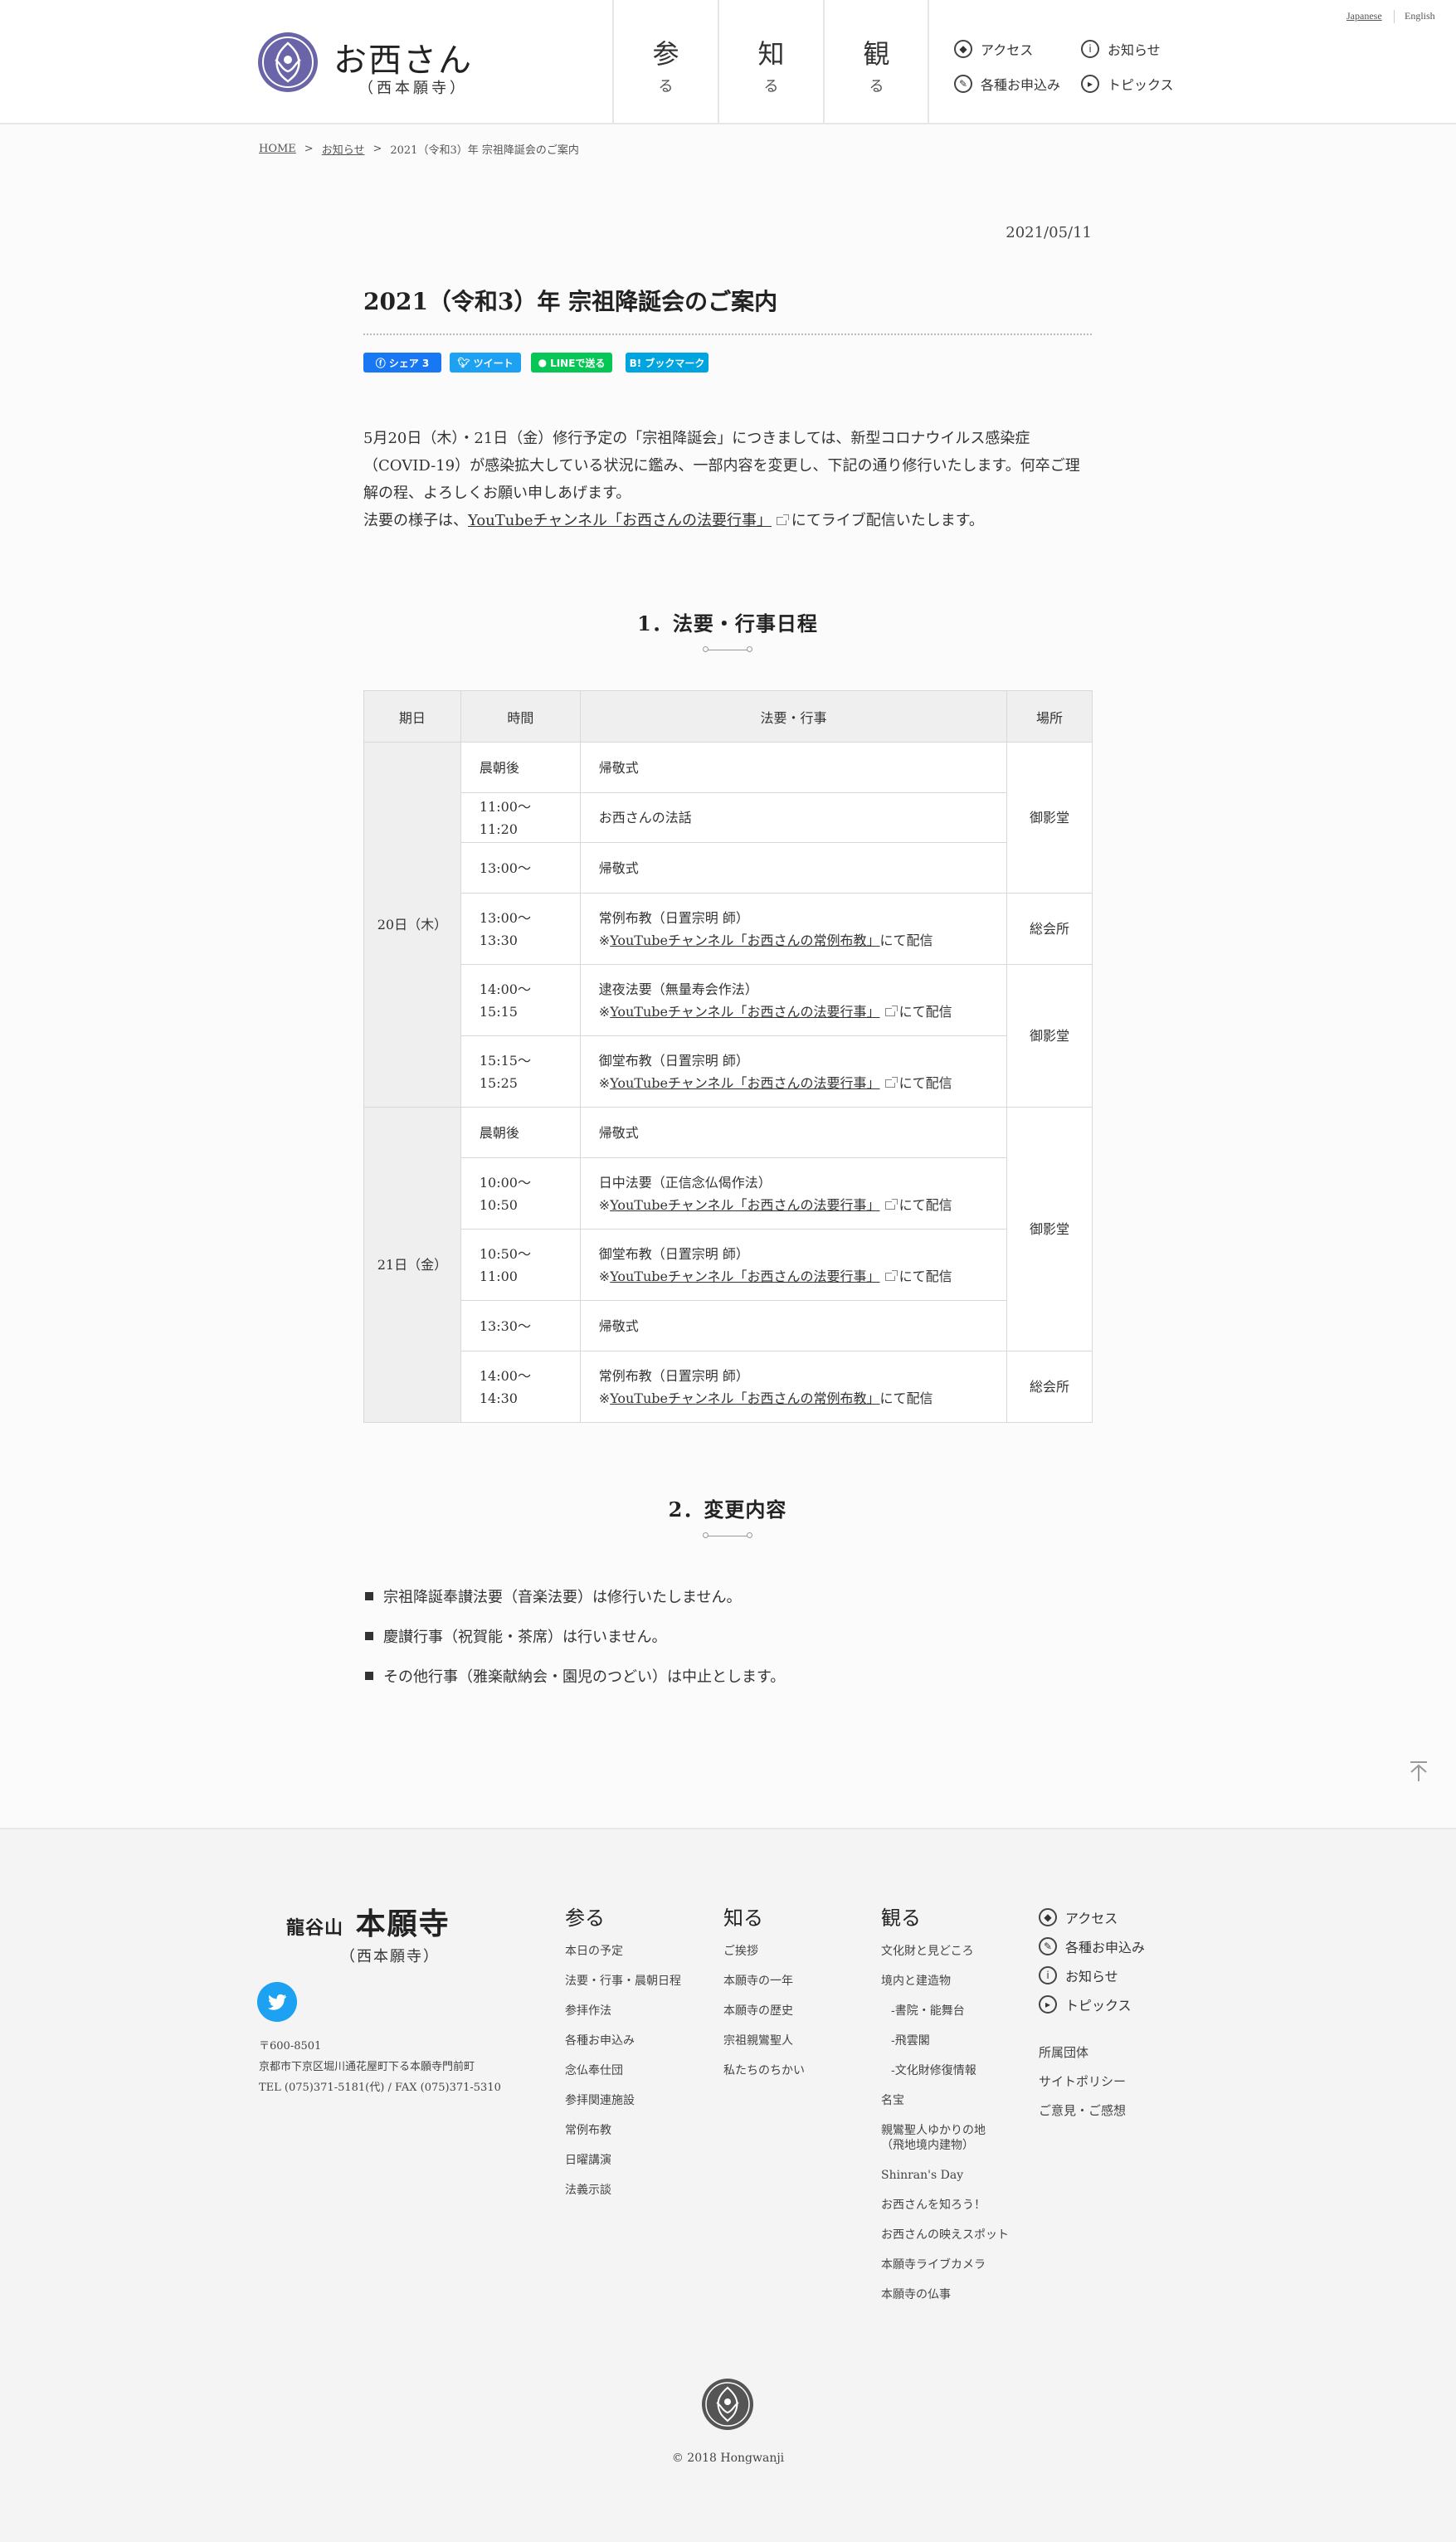 The height and width of the screenshot is (2542, 1456). What do you see at coordinates (945, 2175) in the screenshot?
I see `footer-link: Shinran's Day` at bounding box center [945, 2175].